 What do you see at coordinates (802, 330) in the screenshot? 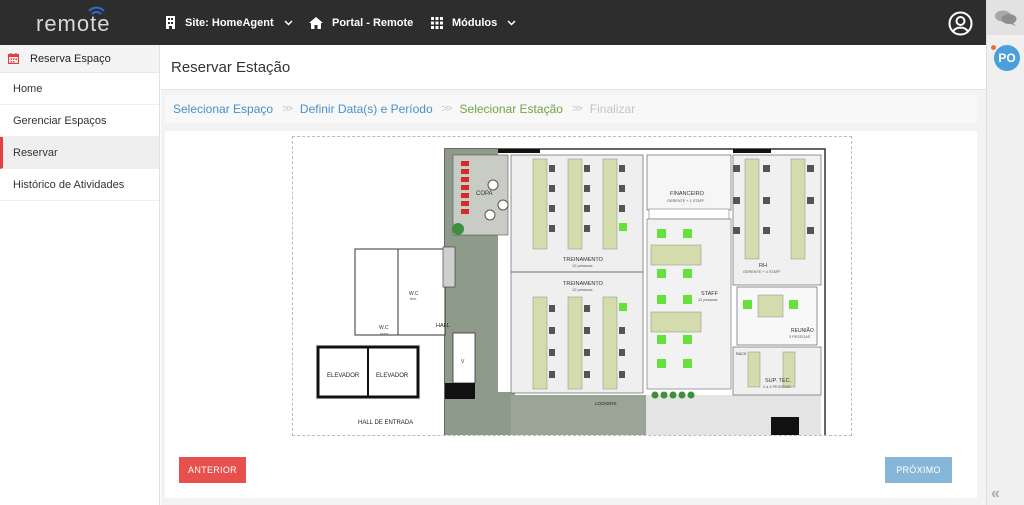
I see `floorplan-label-reuniao: REUNIÃO` at bounding box center [802, 330].